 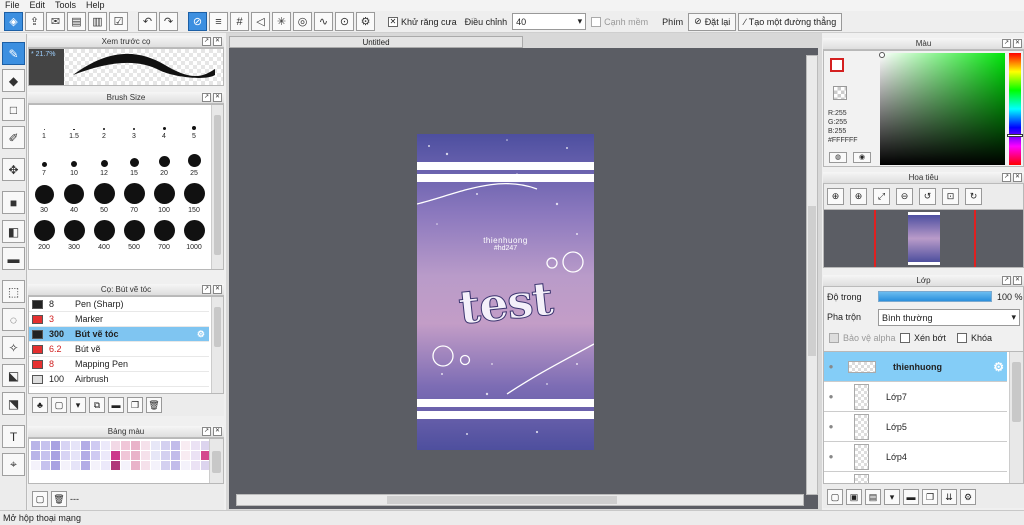 I want to click on brush-size-option: 2, so click(x=104, y=123).